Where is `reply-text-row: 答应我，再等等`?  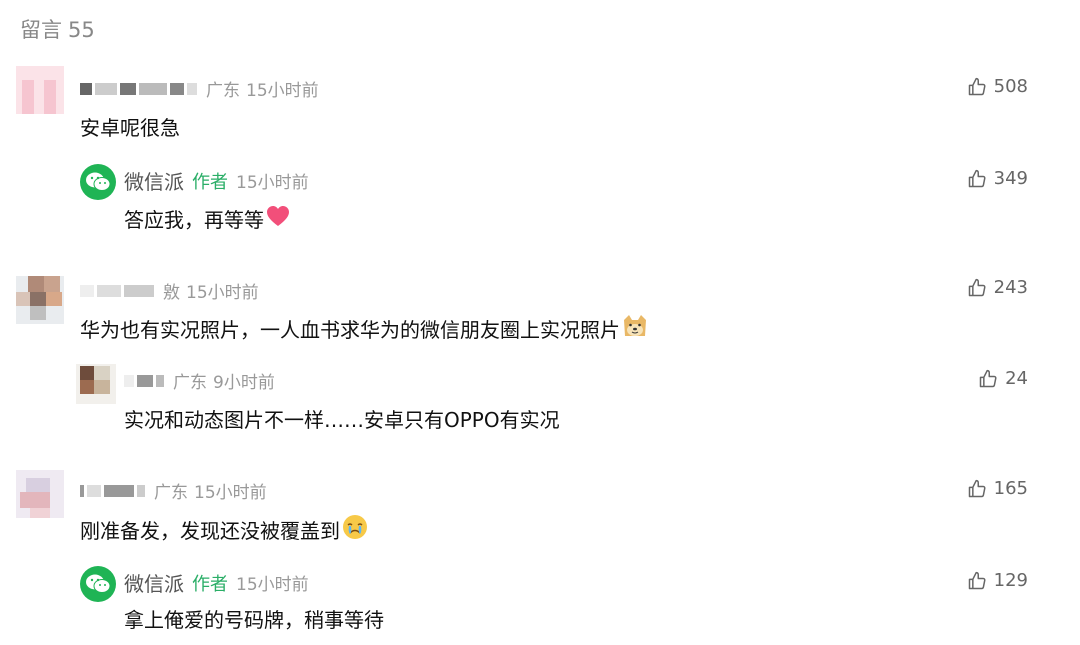
reply-text-row: 答应我，再等等 is located at coordinates (207, 218).